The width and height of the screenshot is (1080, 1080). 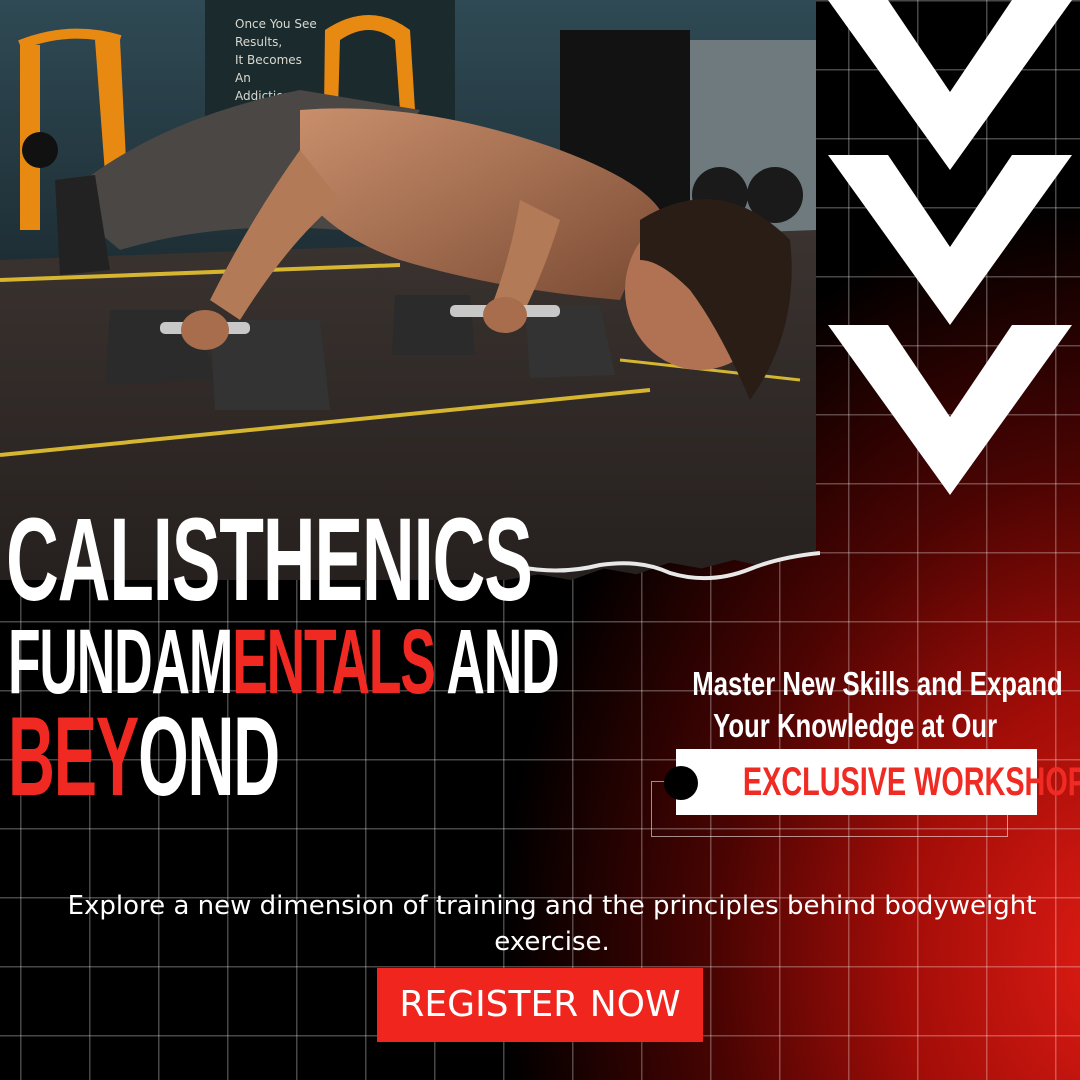 What do you see at coordinates (258, 42) in the screenshot?
I see `chalkboard-text: Results,` at bounding box center [258, 42].